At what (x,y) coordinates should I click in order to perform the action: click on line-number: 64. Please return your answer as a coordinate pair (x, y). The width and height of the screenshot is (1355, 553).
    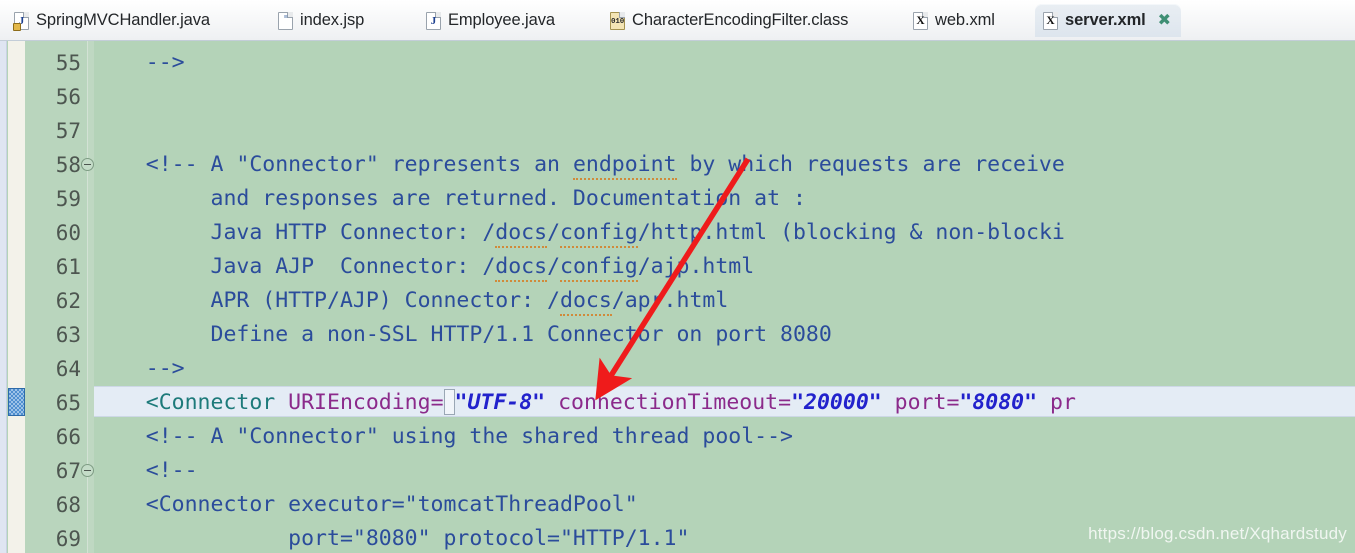
    Looking at the image, I should click on (68, 369).